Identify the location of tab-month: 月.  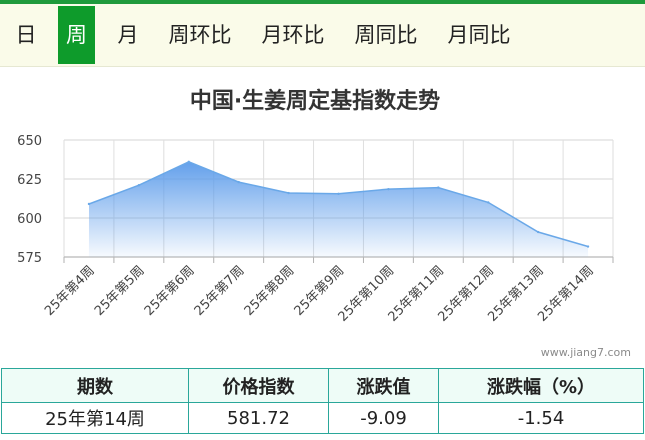
(128, 35).